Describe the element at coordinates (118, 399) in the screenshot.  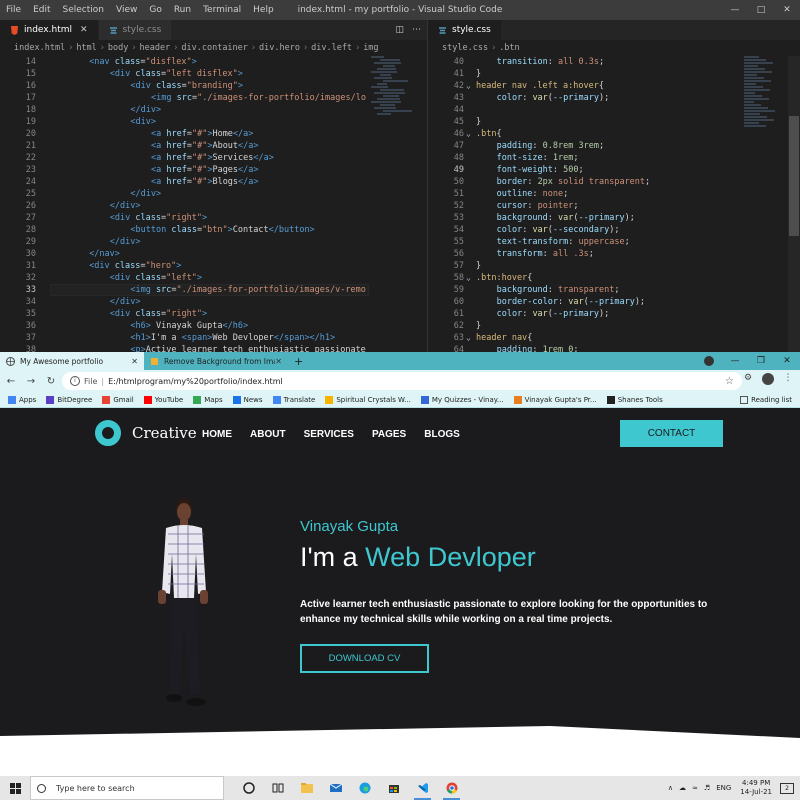
I see `bookmark-gmail: Gmail` at that location.